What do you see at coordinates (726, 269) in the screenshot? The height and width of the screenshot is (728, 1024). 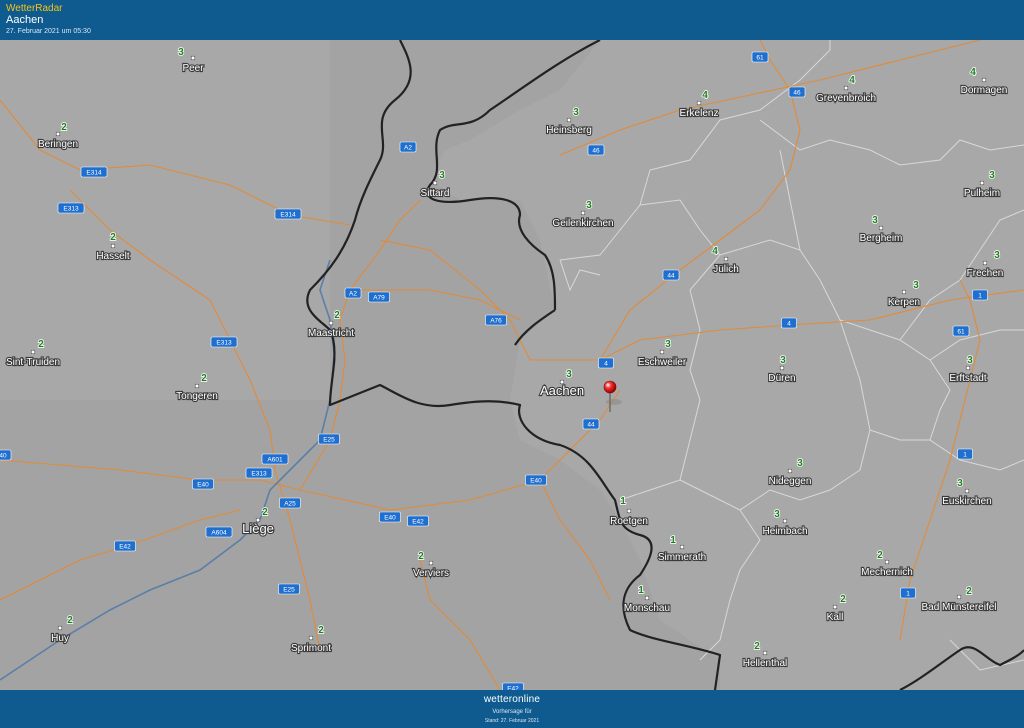 I see `city-label: Jülich` at bounding box center [726, 269].